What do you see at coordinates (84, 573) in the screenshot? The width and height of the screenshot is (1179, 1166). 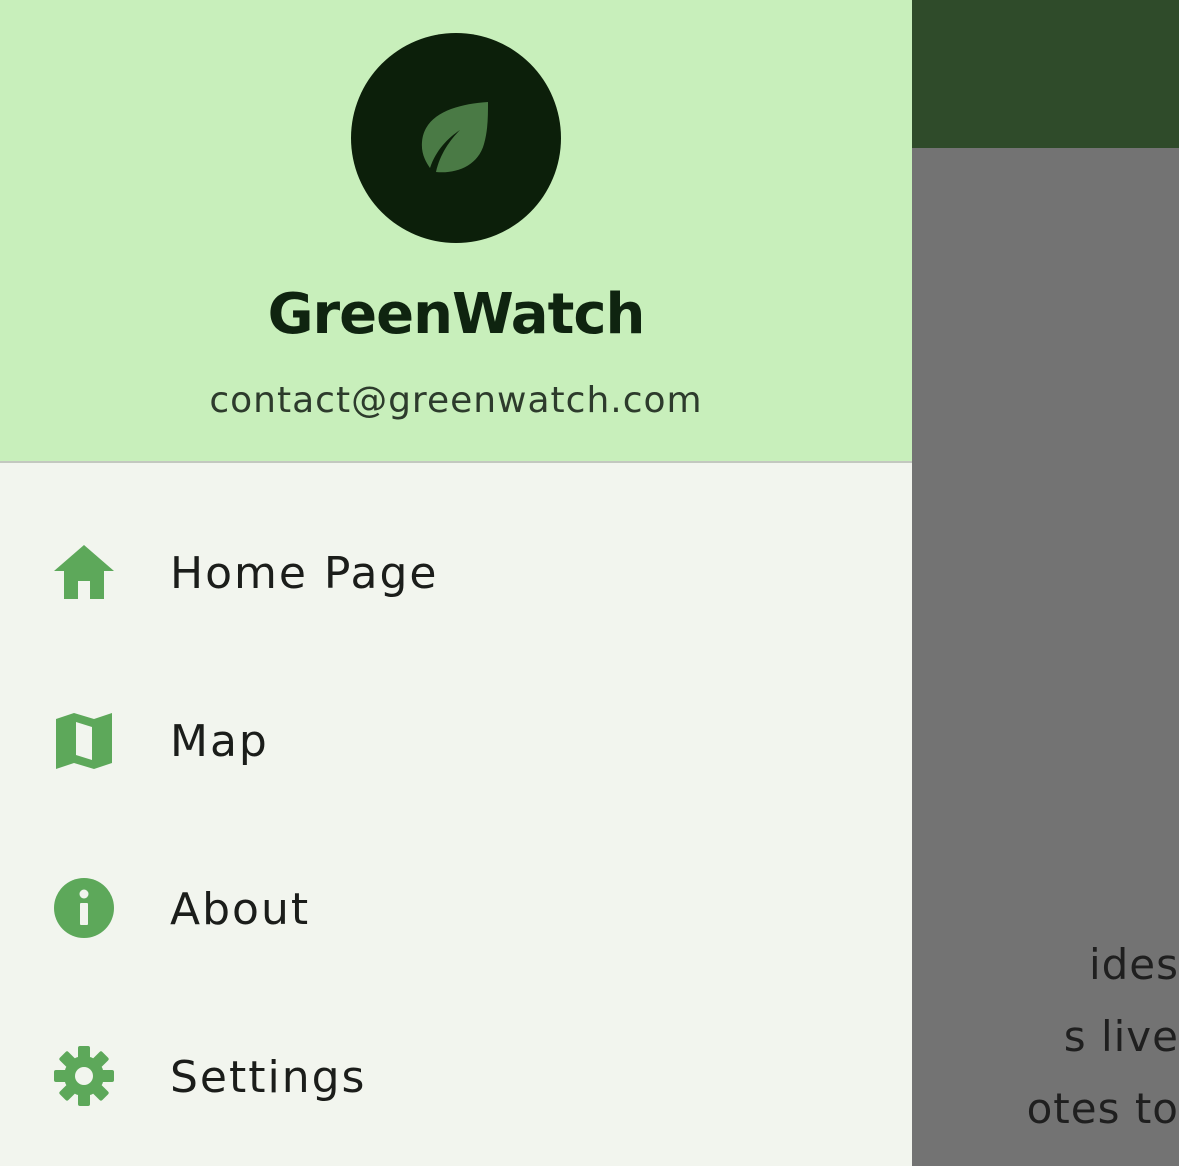 I see `home-icon` at bounding box center [84, 573].